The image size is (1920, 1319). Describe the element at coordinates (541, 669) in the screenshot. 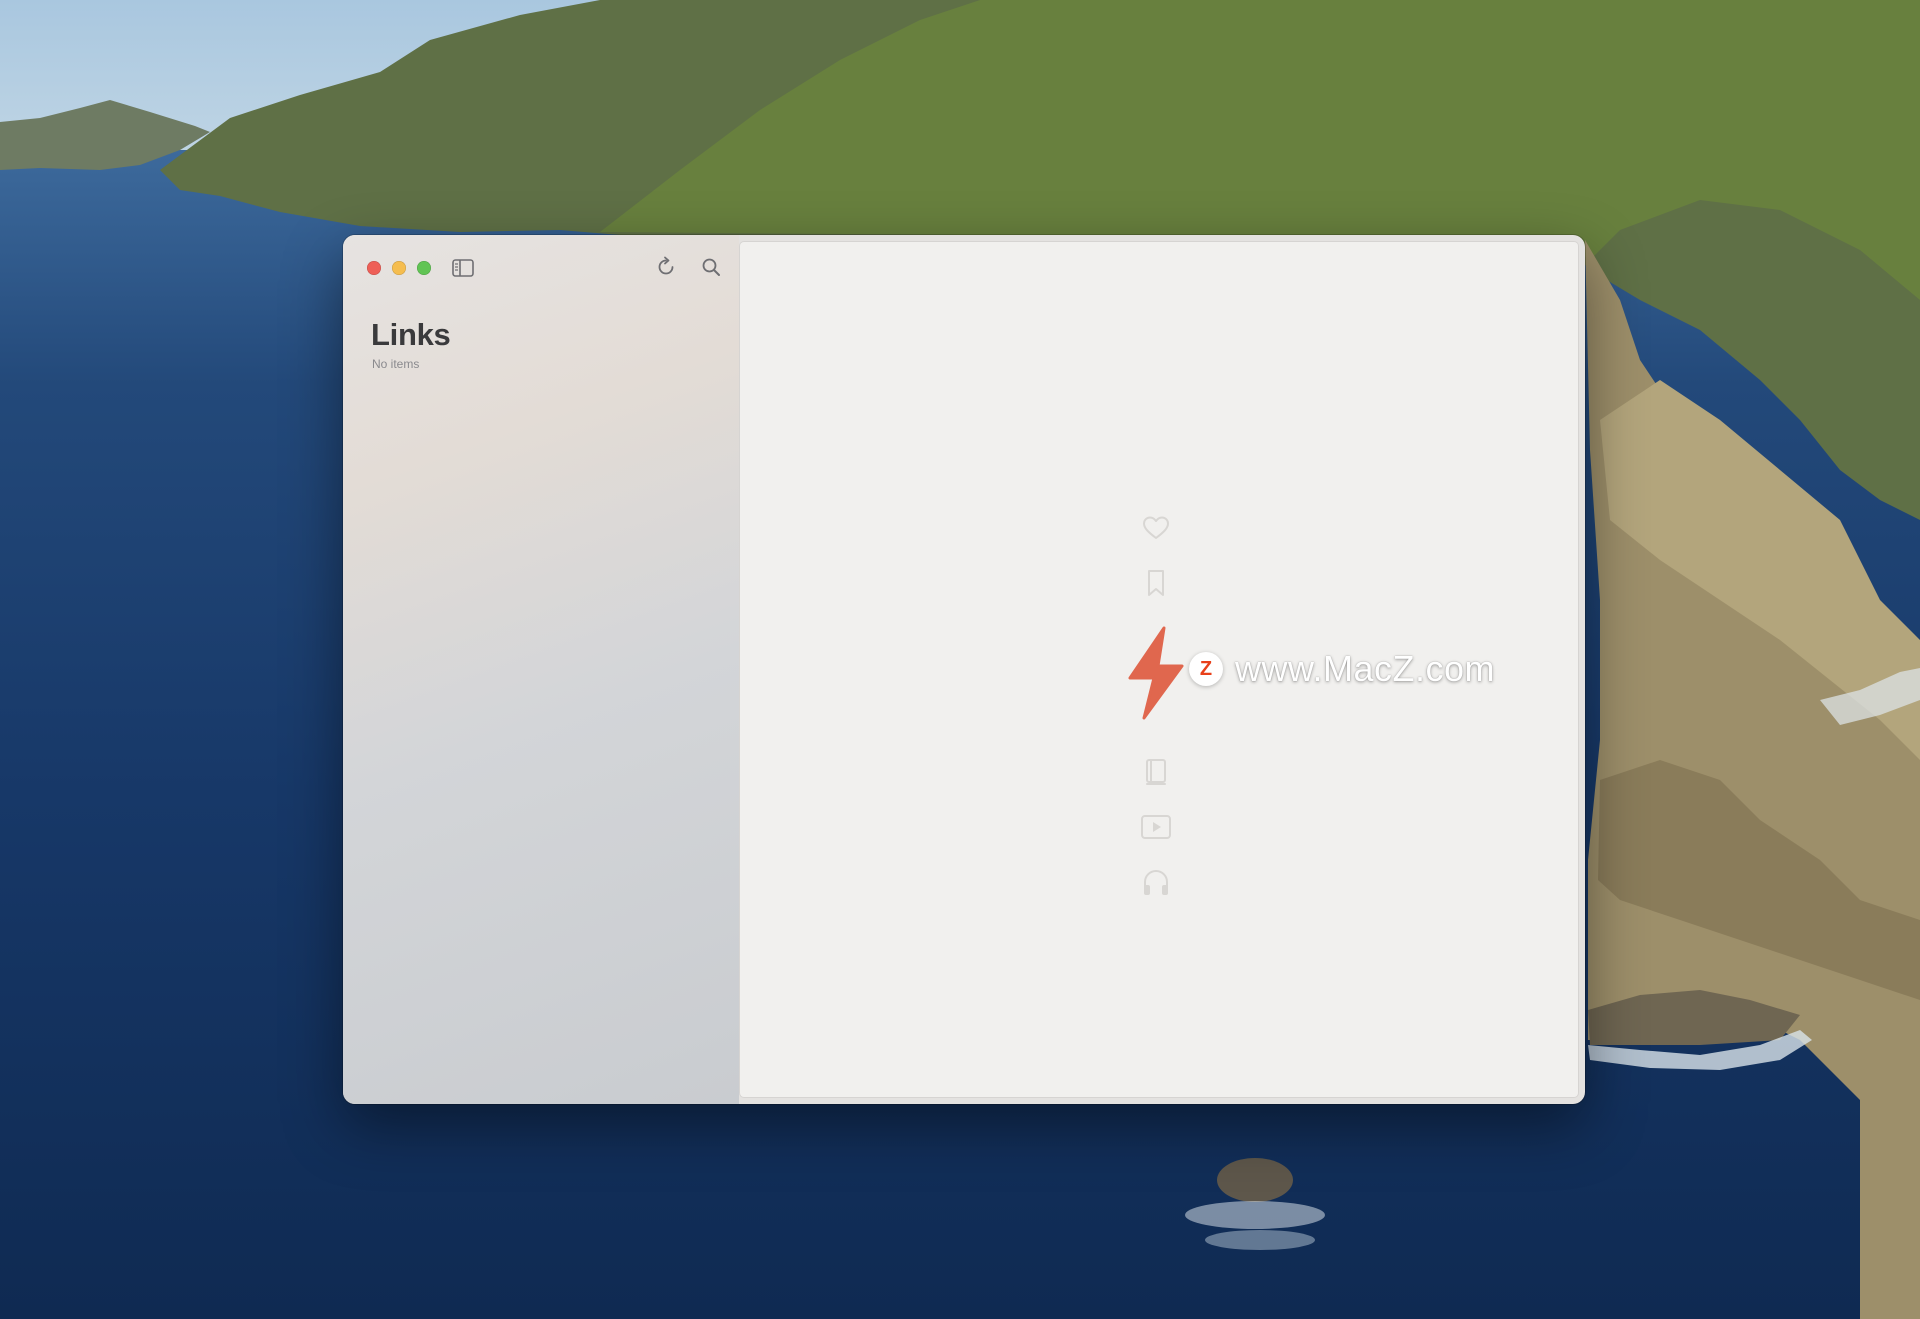

I see `sidebar: Links No items` at that location.